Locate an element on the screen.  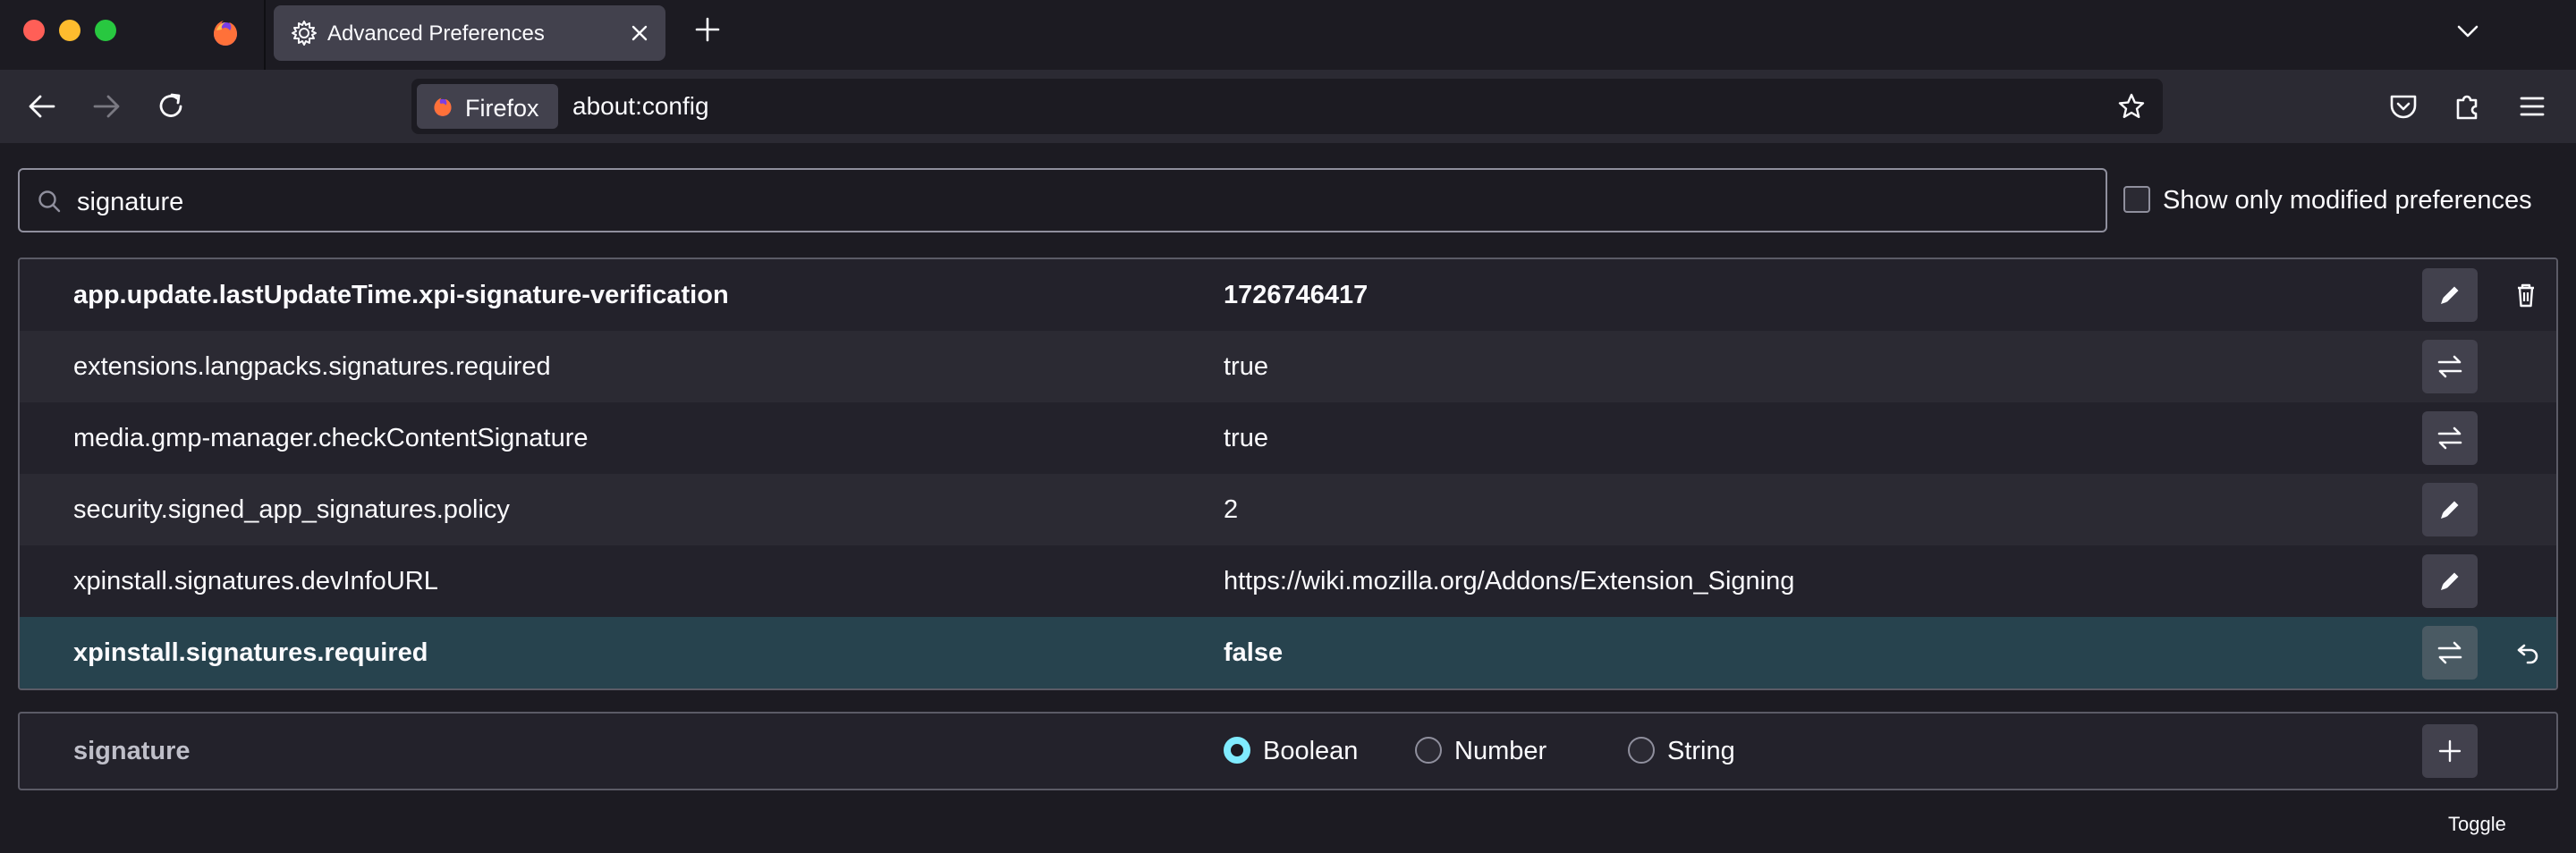
identity-box: Firefox is located at coordinates (487, 106).